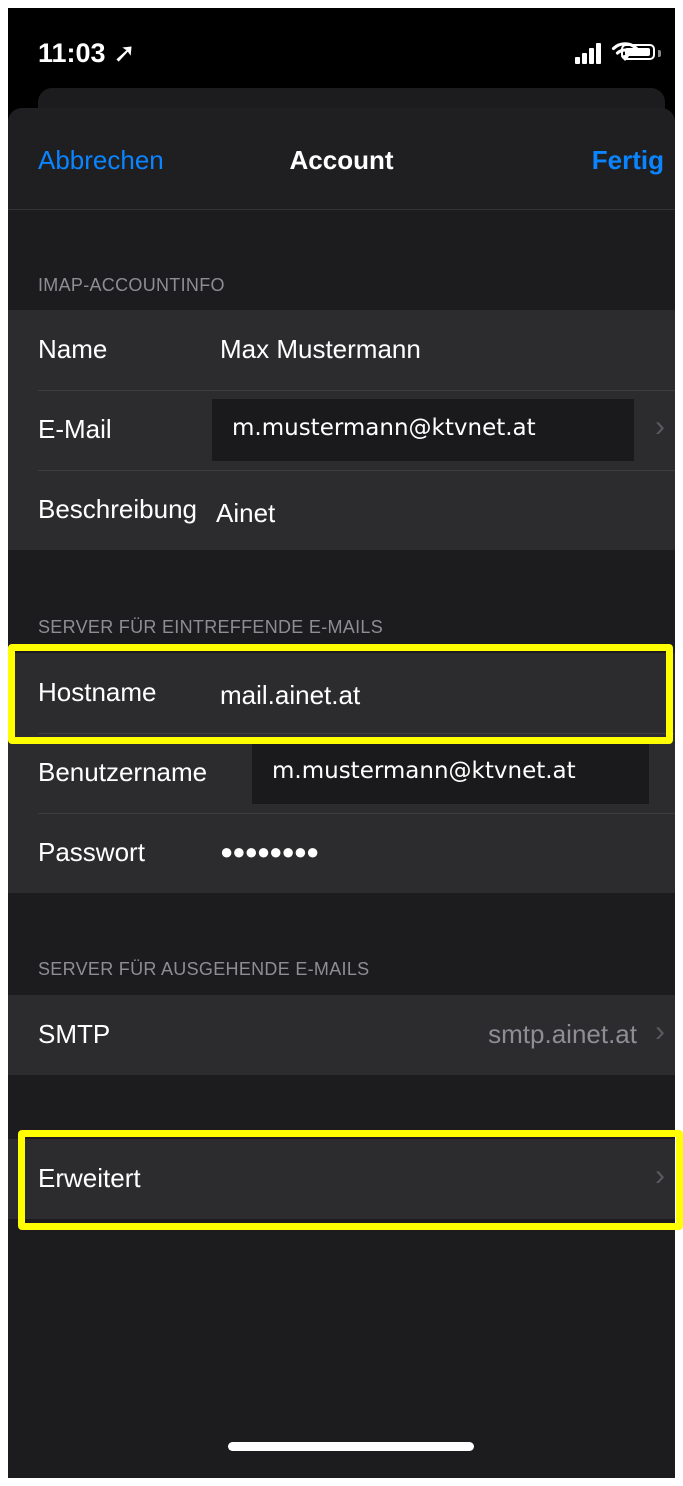  I want to click on email-value: m.mustermann@ktvnet.at, so click(384, 428).